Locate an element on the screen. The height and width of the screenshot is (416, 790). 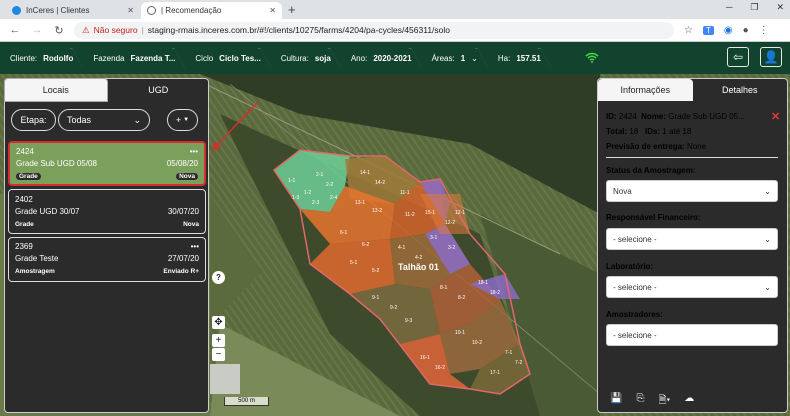
responsavel-select: - selecione - ⌄ is located at coordinates (692, 239).